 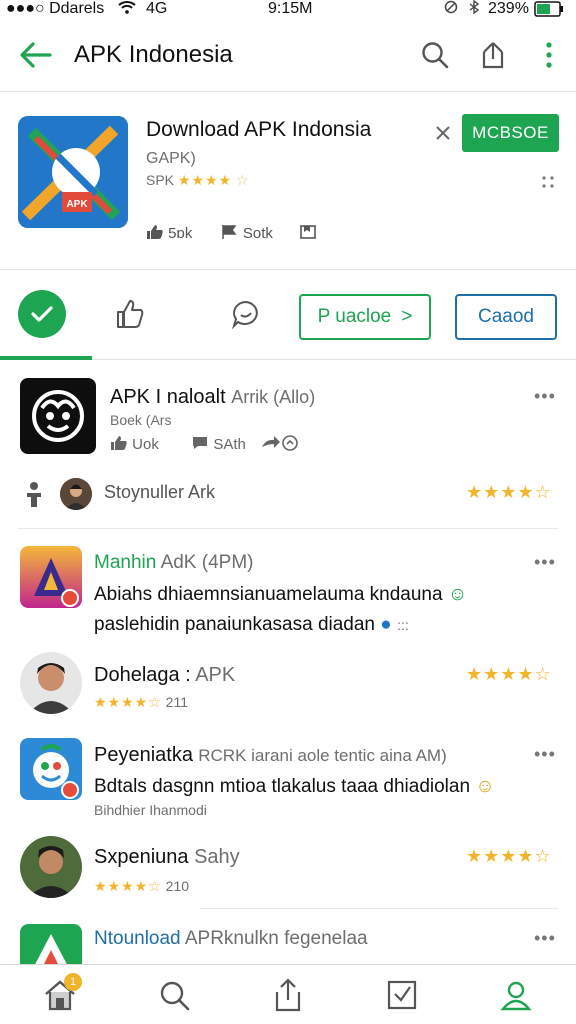 I want to click on stat-size: Sotk, so click(x=257, y=233).